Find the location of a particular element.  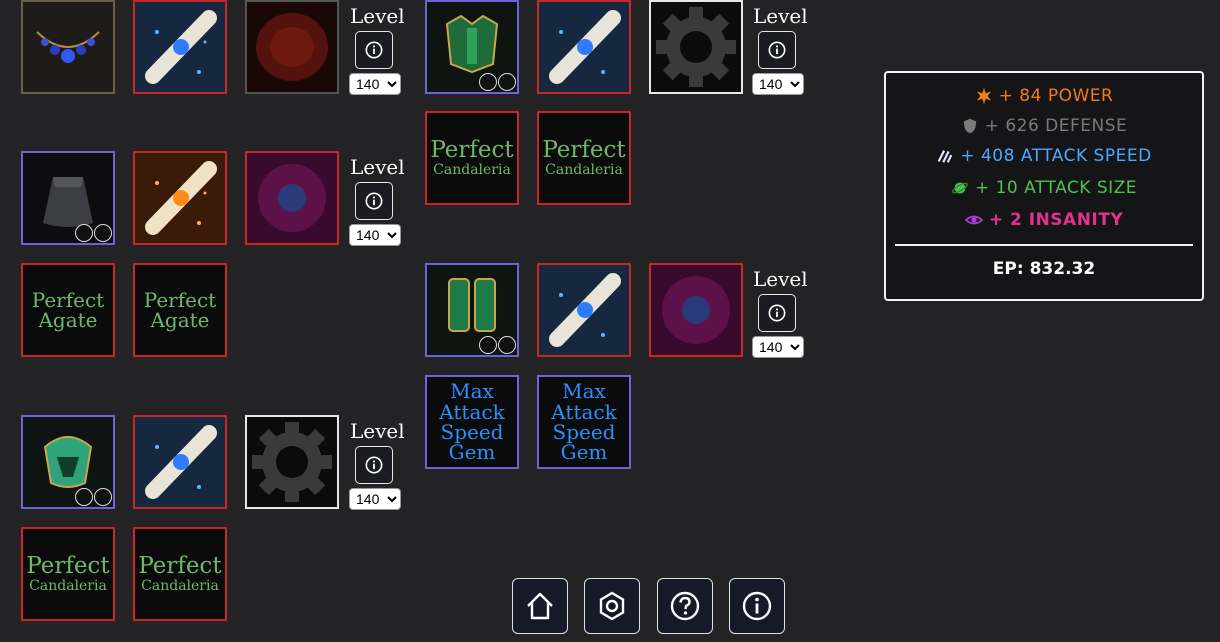

stat-attack-speed: + 408 ATTACK SPEED is located at coordinates (1044, 156).